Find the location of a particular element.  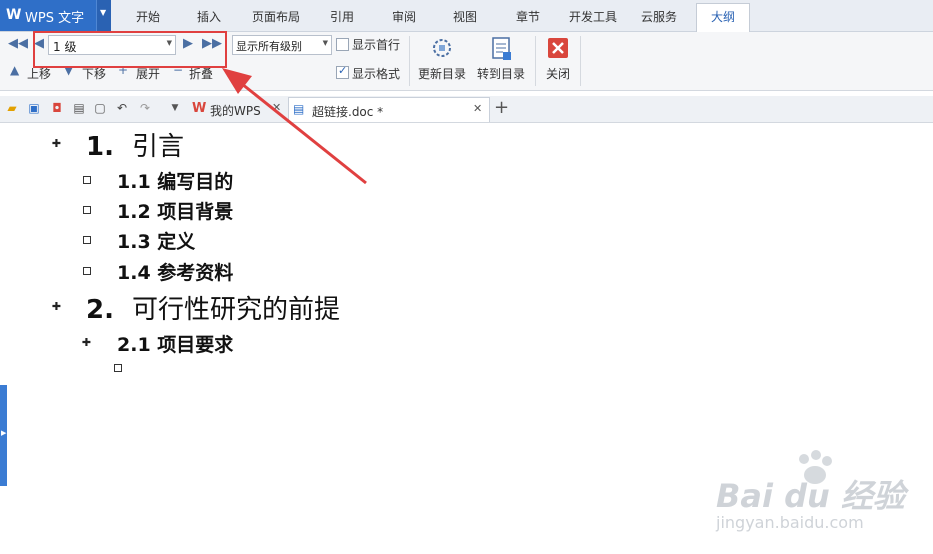

save-icon: ▣ is located at coordinates (34, 108).